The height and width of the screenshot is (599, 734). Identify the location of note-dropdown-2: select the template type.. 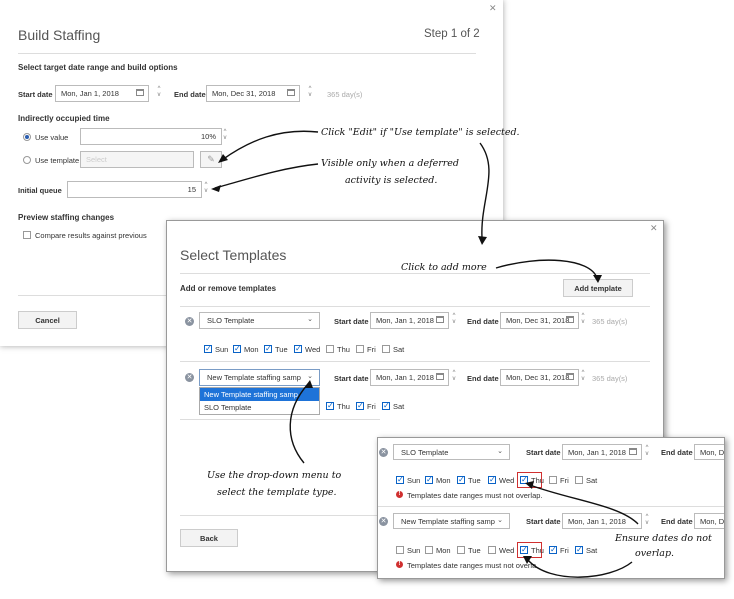
(277, 492).